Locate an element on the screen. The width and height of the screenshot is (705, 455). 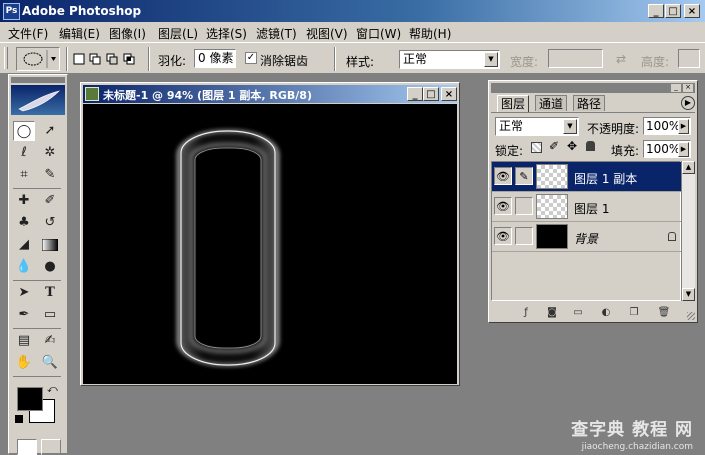
quick-mask-button is located at coordinates (51, 447).